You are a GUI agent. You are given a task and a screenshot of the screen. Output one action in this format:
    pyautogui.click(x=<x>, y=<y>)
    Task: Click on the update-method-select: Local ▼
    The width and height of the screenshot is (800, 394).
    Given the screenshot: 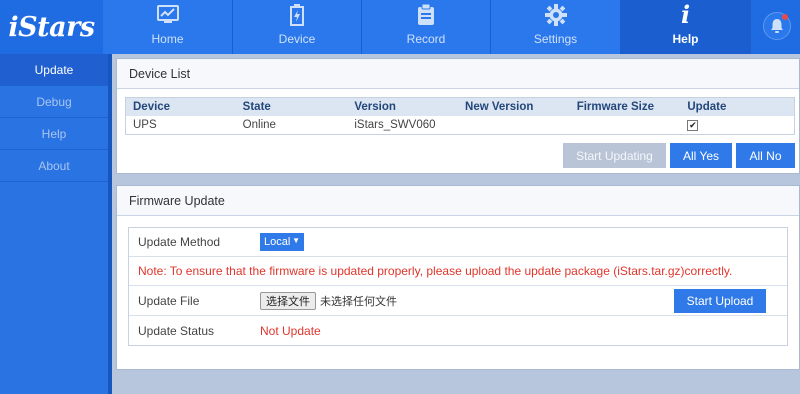 What is the action you would take?
    pyautogui.click(x=282, y=242)
    